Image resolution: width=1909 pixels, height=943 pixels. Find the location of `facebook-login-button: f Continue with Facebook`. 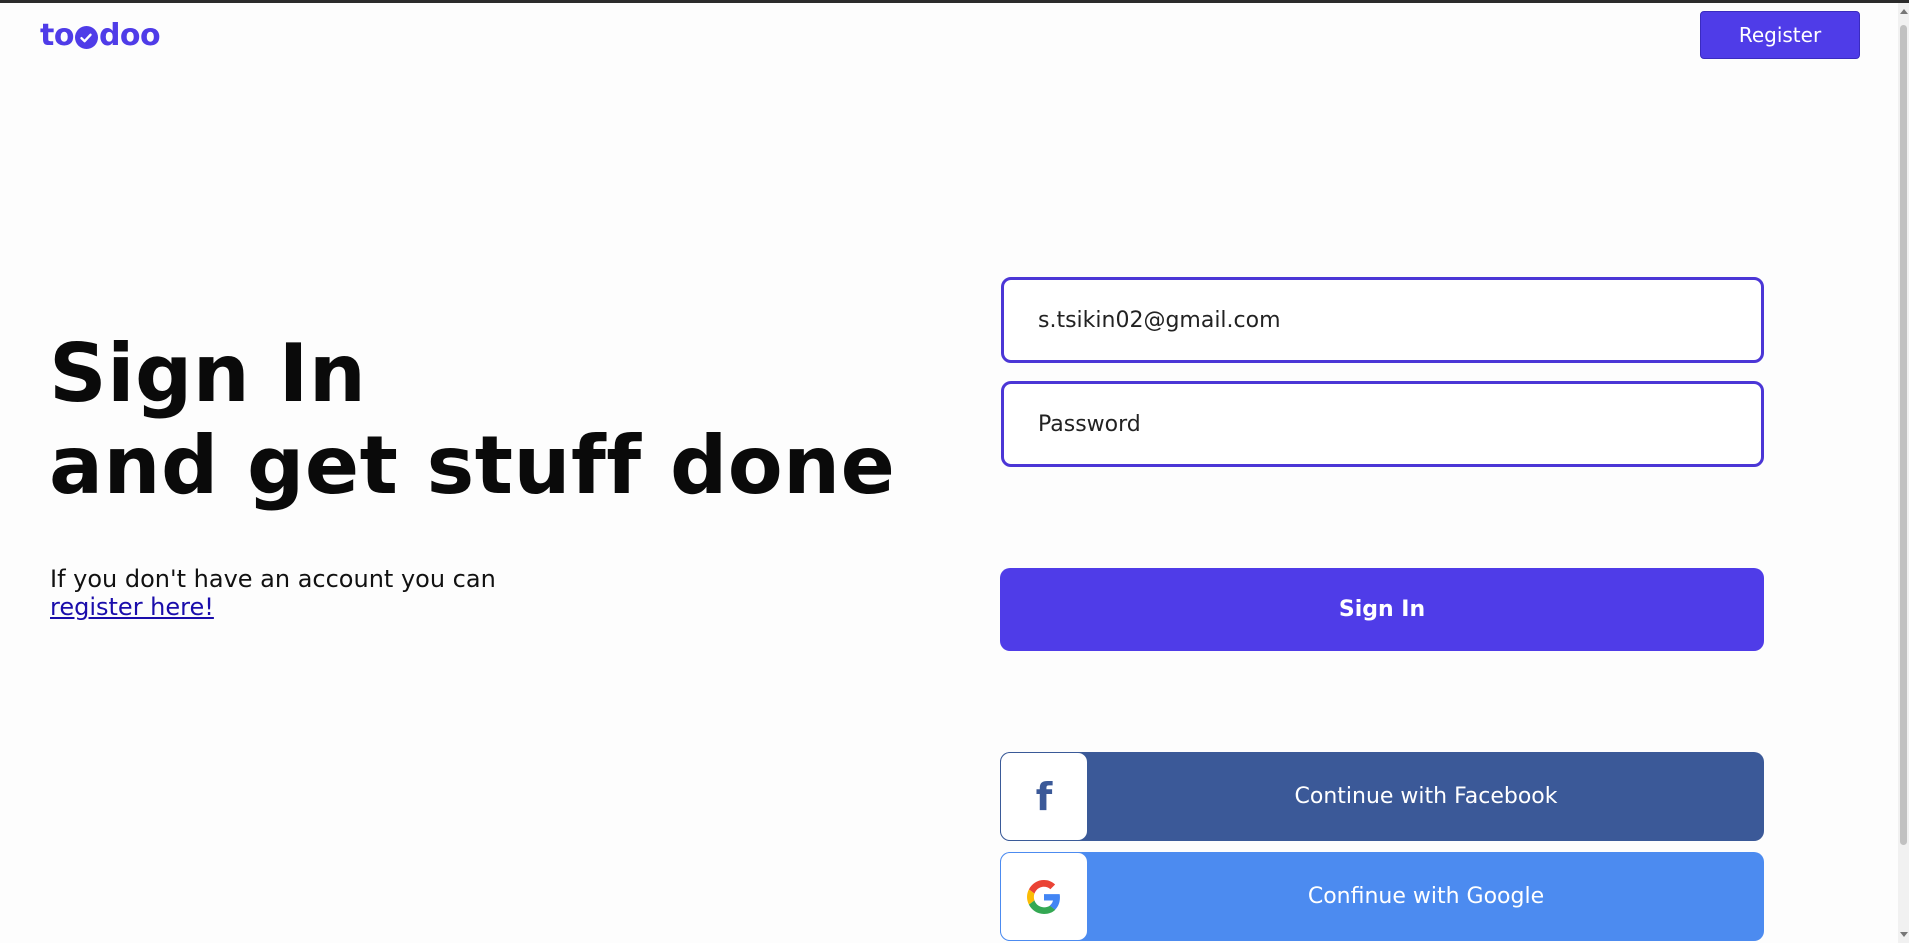

facebook-login-button: f Continue with Facebook is located at coordinates (1382, 796).